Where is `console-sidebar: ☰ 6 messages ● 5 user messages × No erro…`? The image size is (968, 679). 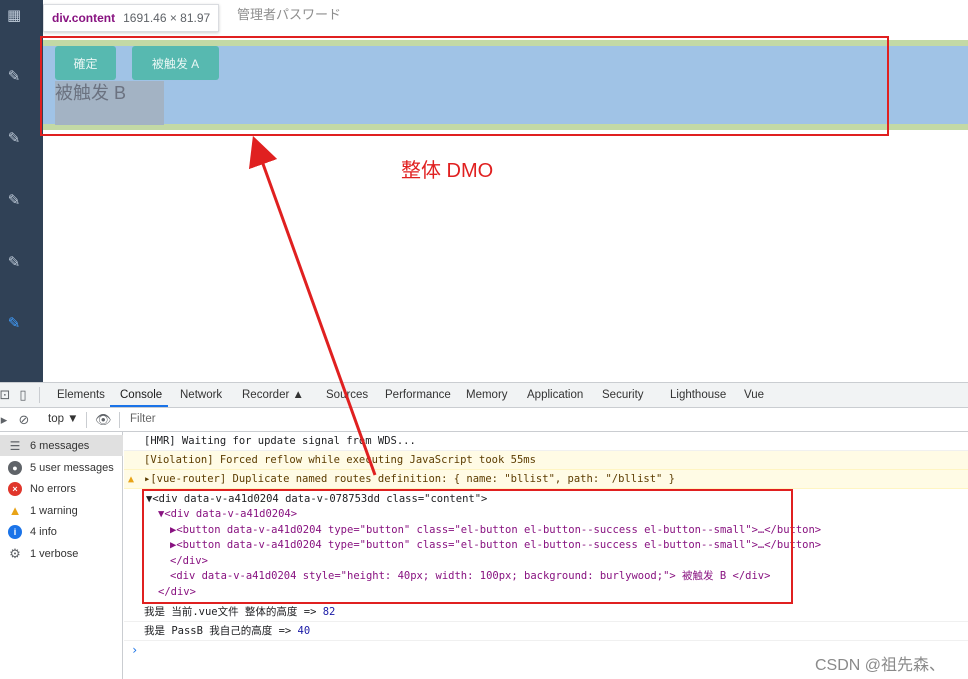 console-sidebar: ☰ 6 messages ● 5 user messages × No erro… is located at coordinates (61, 555).